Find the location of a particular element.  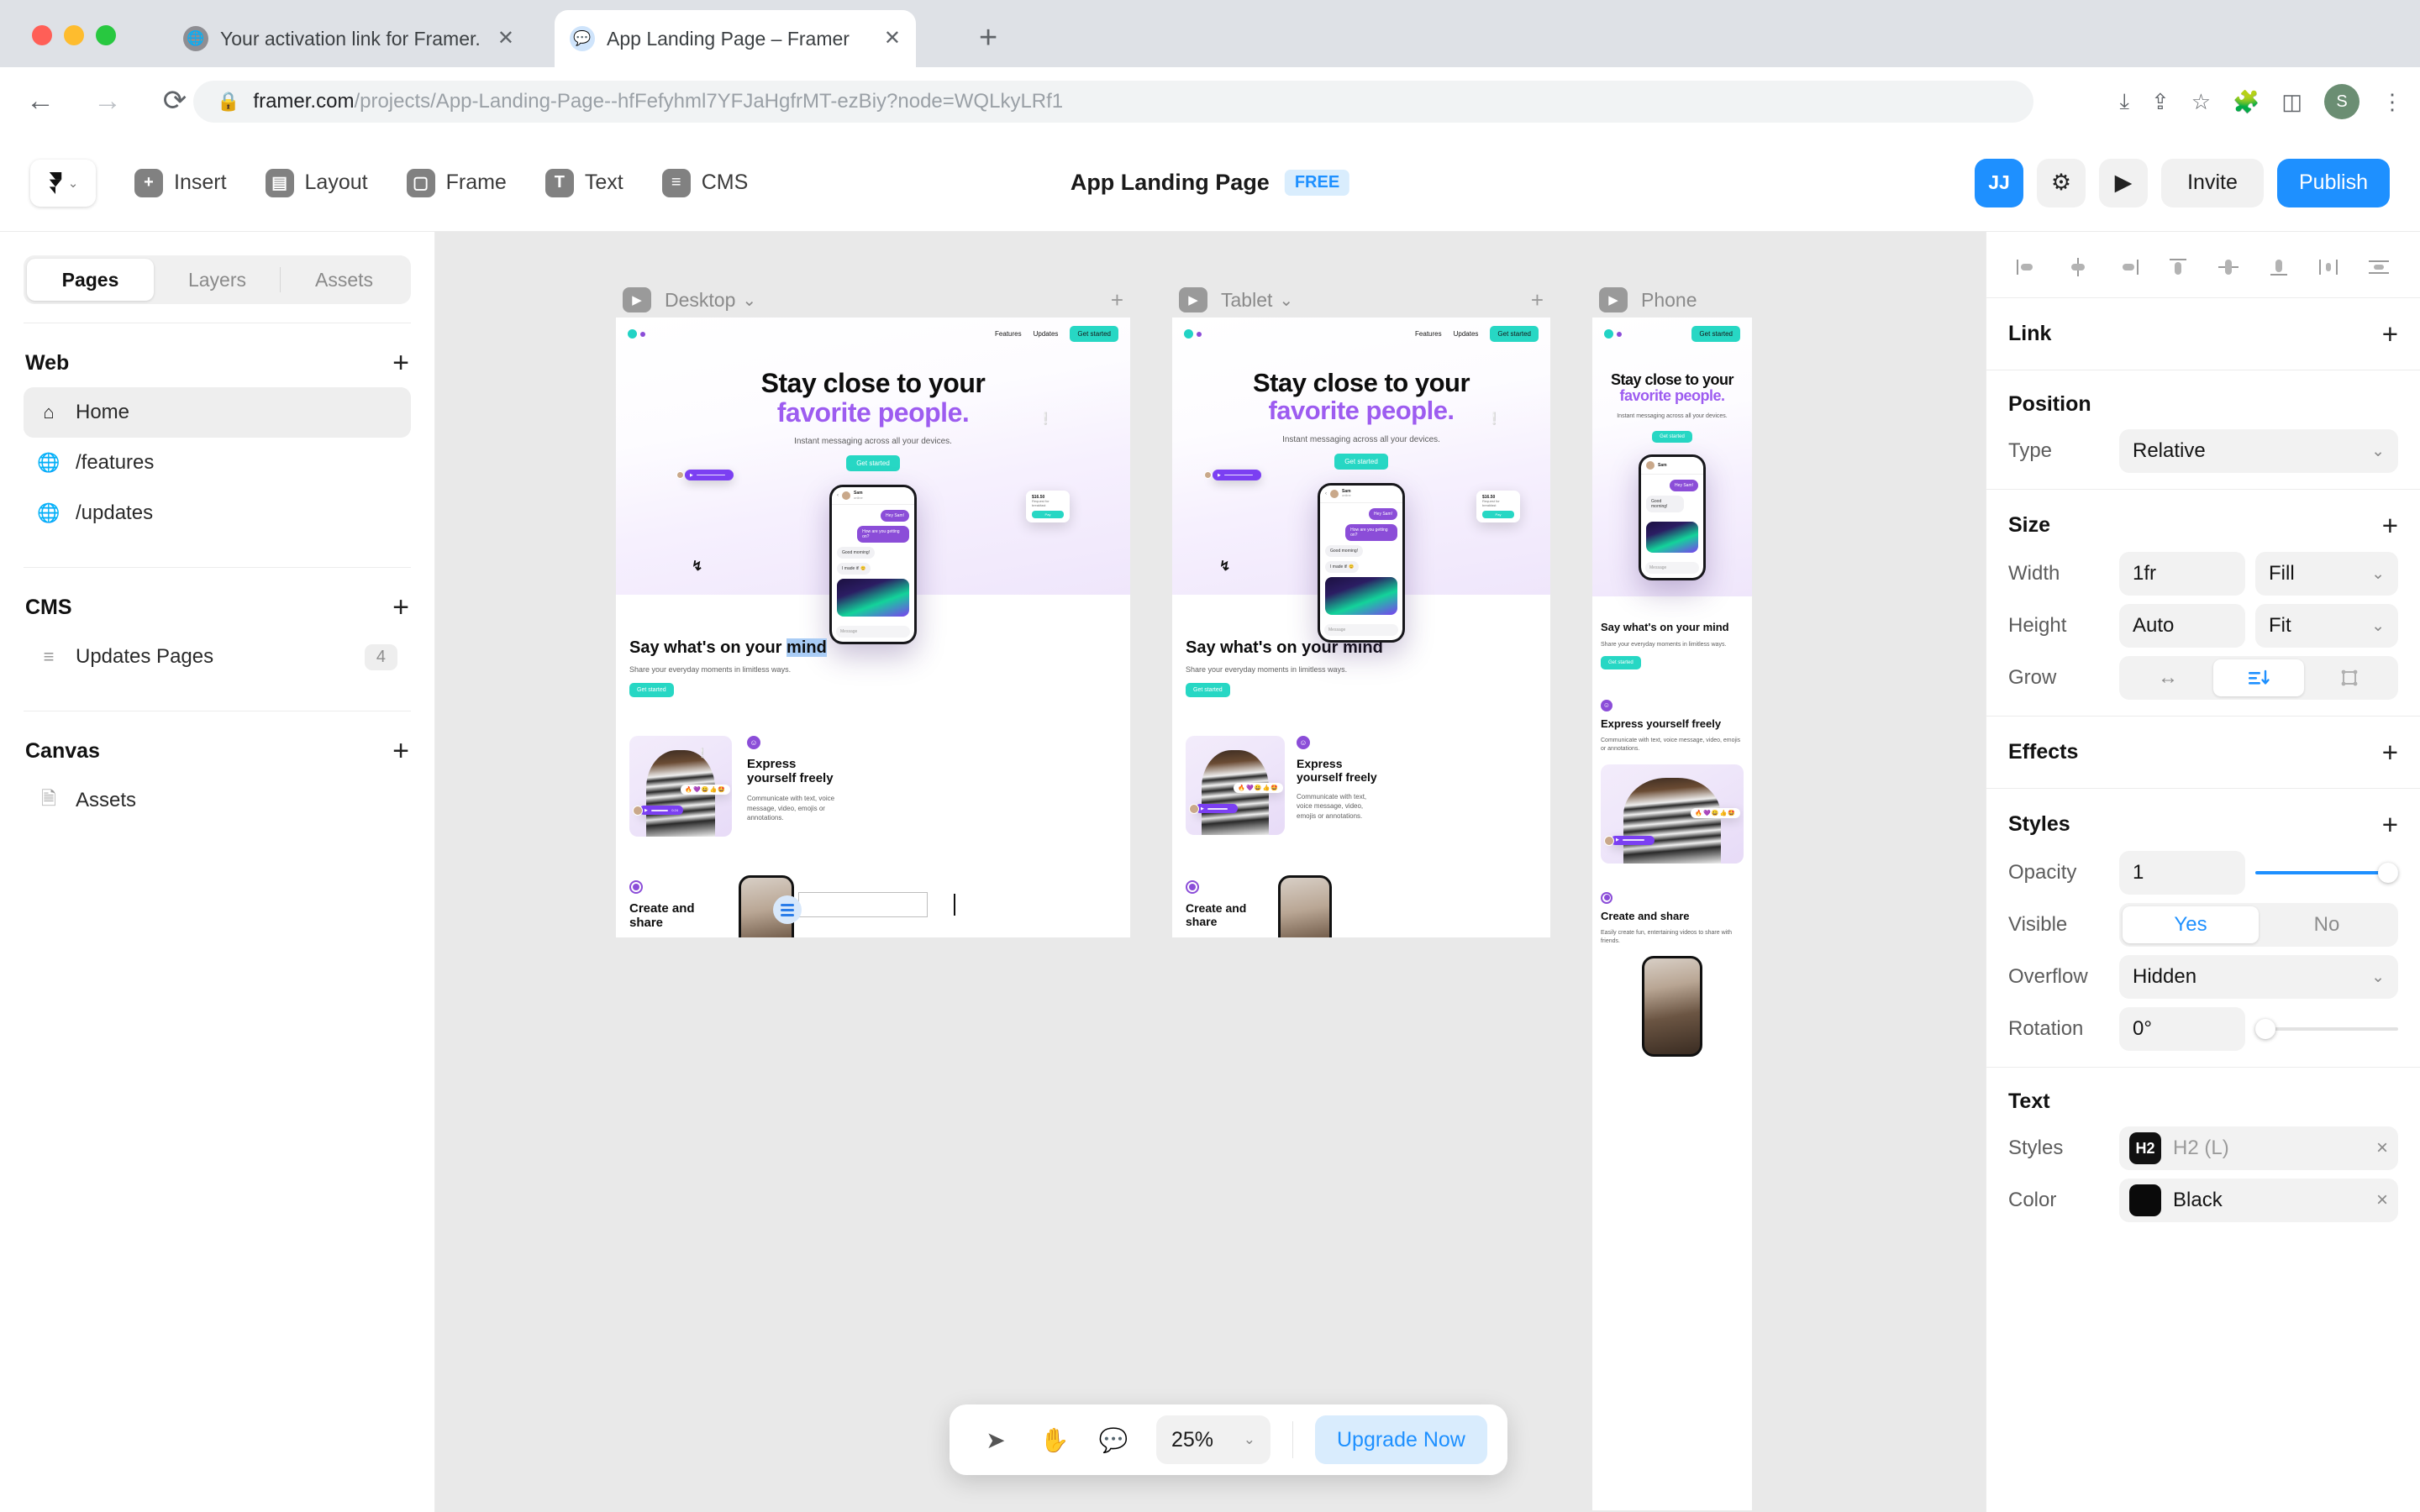

browser-tab-inactive: 🌐 Your activation link for Framer. ✕ is located at coordinates (348, 38).